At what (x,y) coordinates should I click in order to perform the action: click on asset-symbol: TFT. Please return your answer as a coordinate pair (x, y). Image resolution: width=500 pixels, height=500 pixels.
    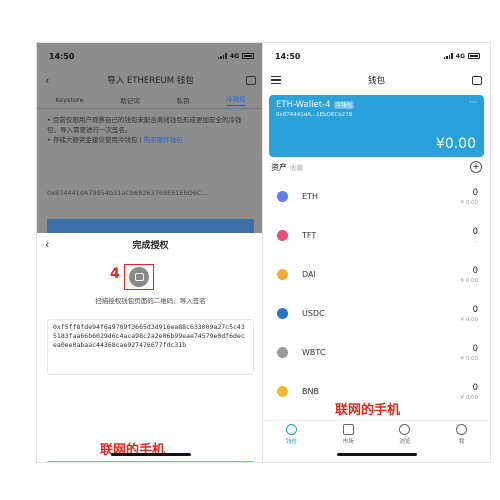
    Looking at the image, I should click on (309, 235).